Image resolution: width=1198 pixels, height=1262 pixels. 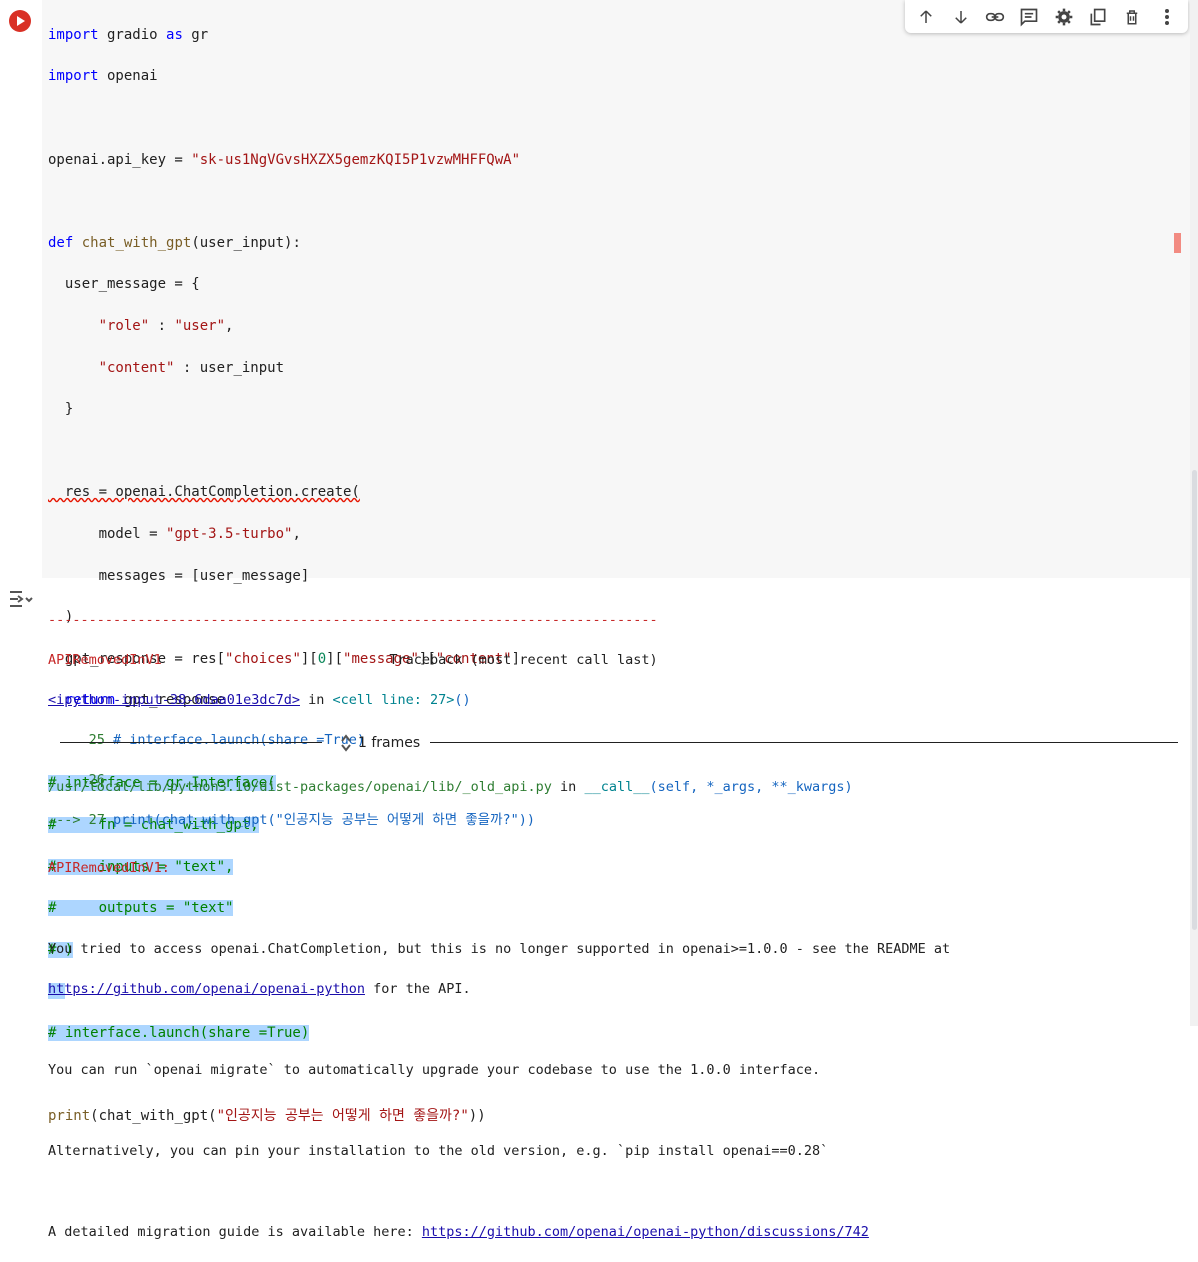 I want to click on code-token: as, so click(x=174, y=34).